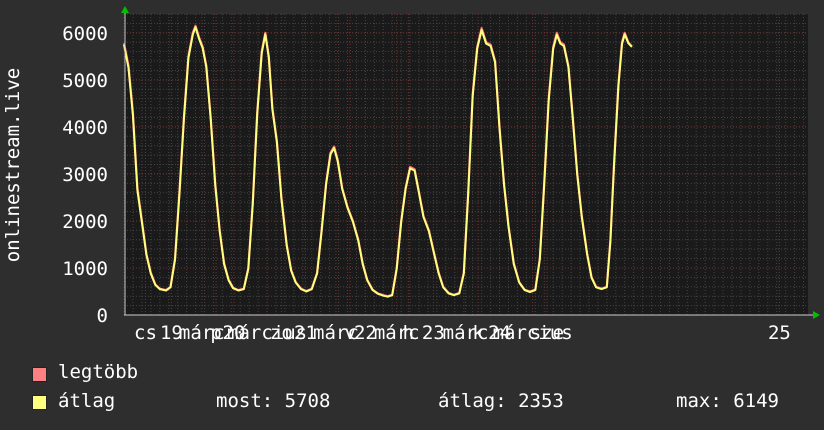 The image size is (824, 430). I want to click on y-axis-arrow-icon, so click(125, 9).